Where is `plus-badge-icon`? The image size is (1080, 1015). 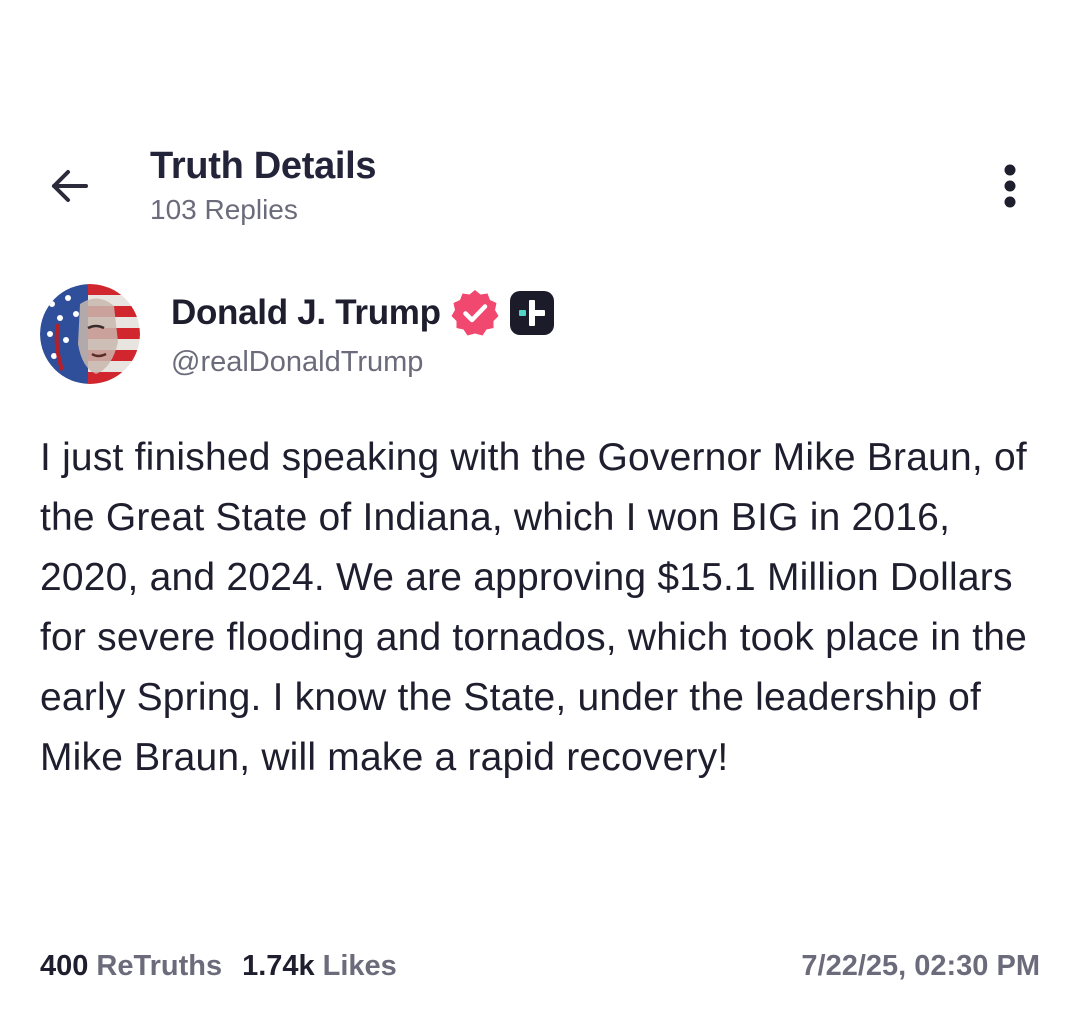 plus-badge-icon is located at coordinates (532, 313).